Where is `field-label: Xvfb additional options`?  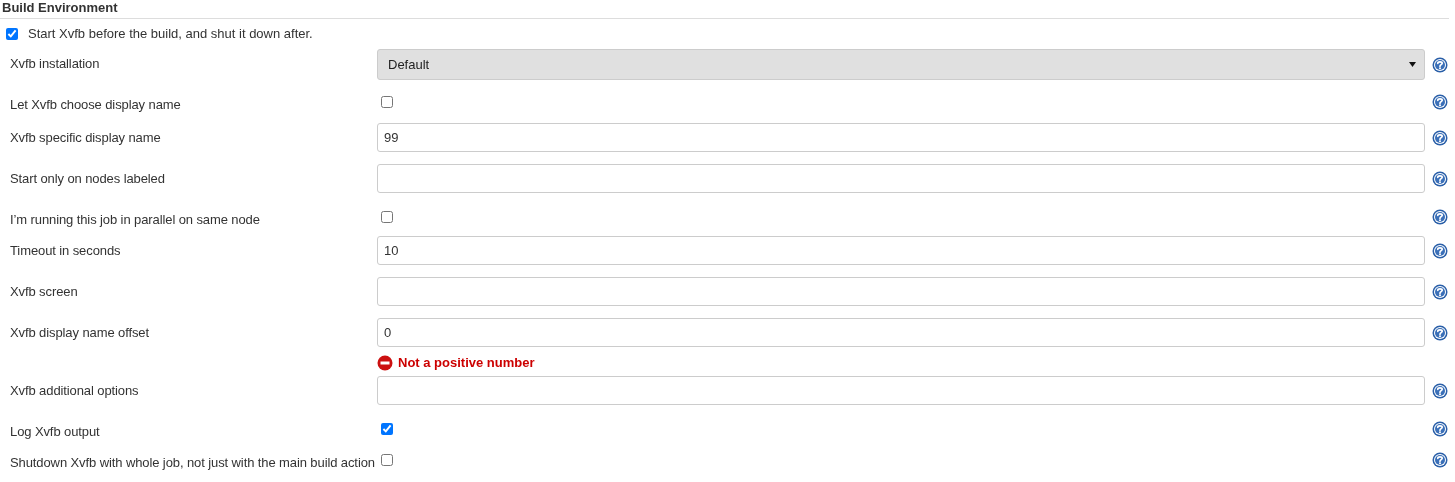 field-label: Xvfb additional options is located at coordinates (74, 391).